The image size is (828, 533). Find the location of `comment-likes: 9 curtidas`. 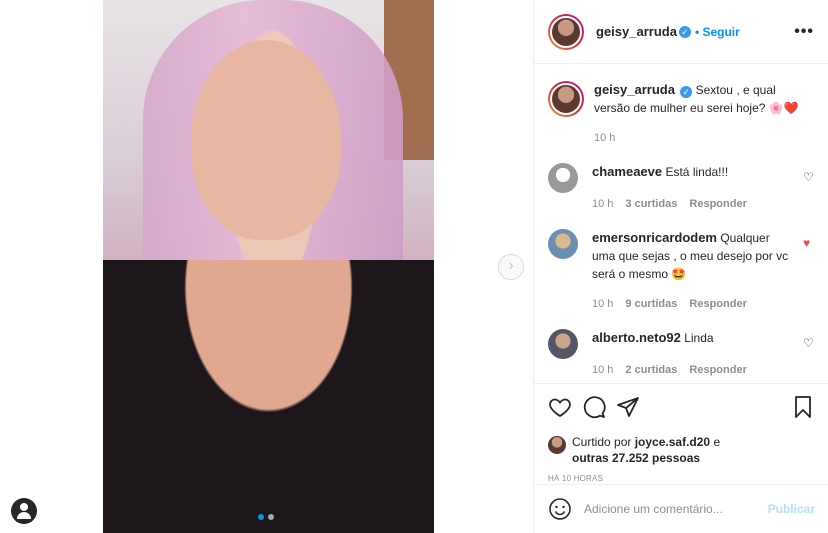

comment-likes: 9 curtidas is located at coordinates (651, 304).